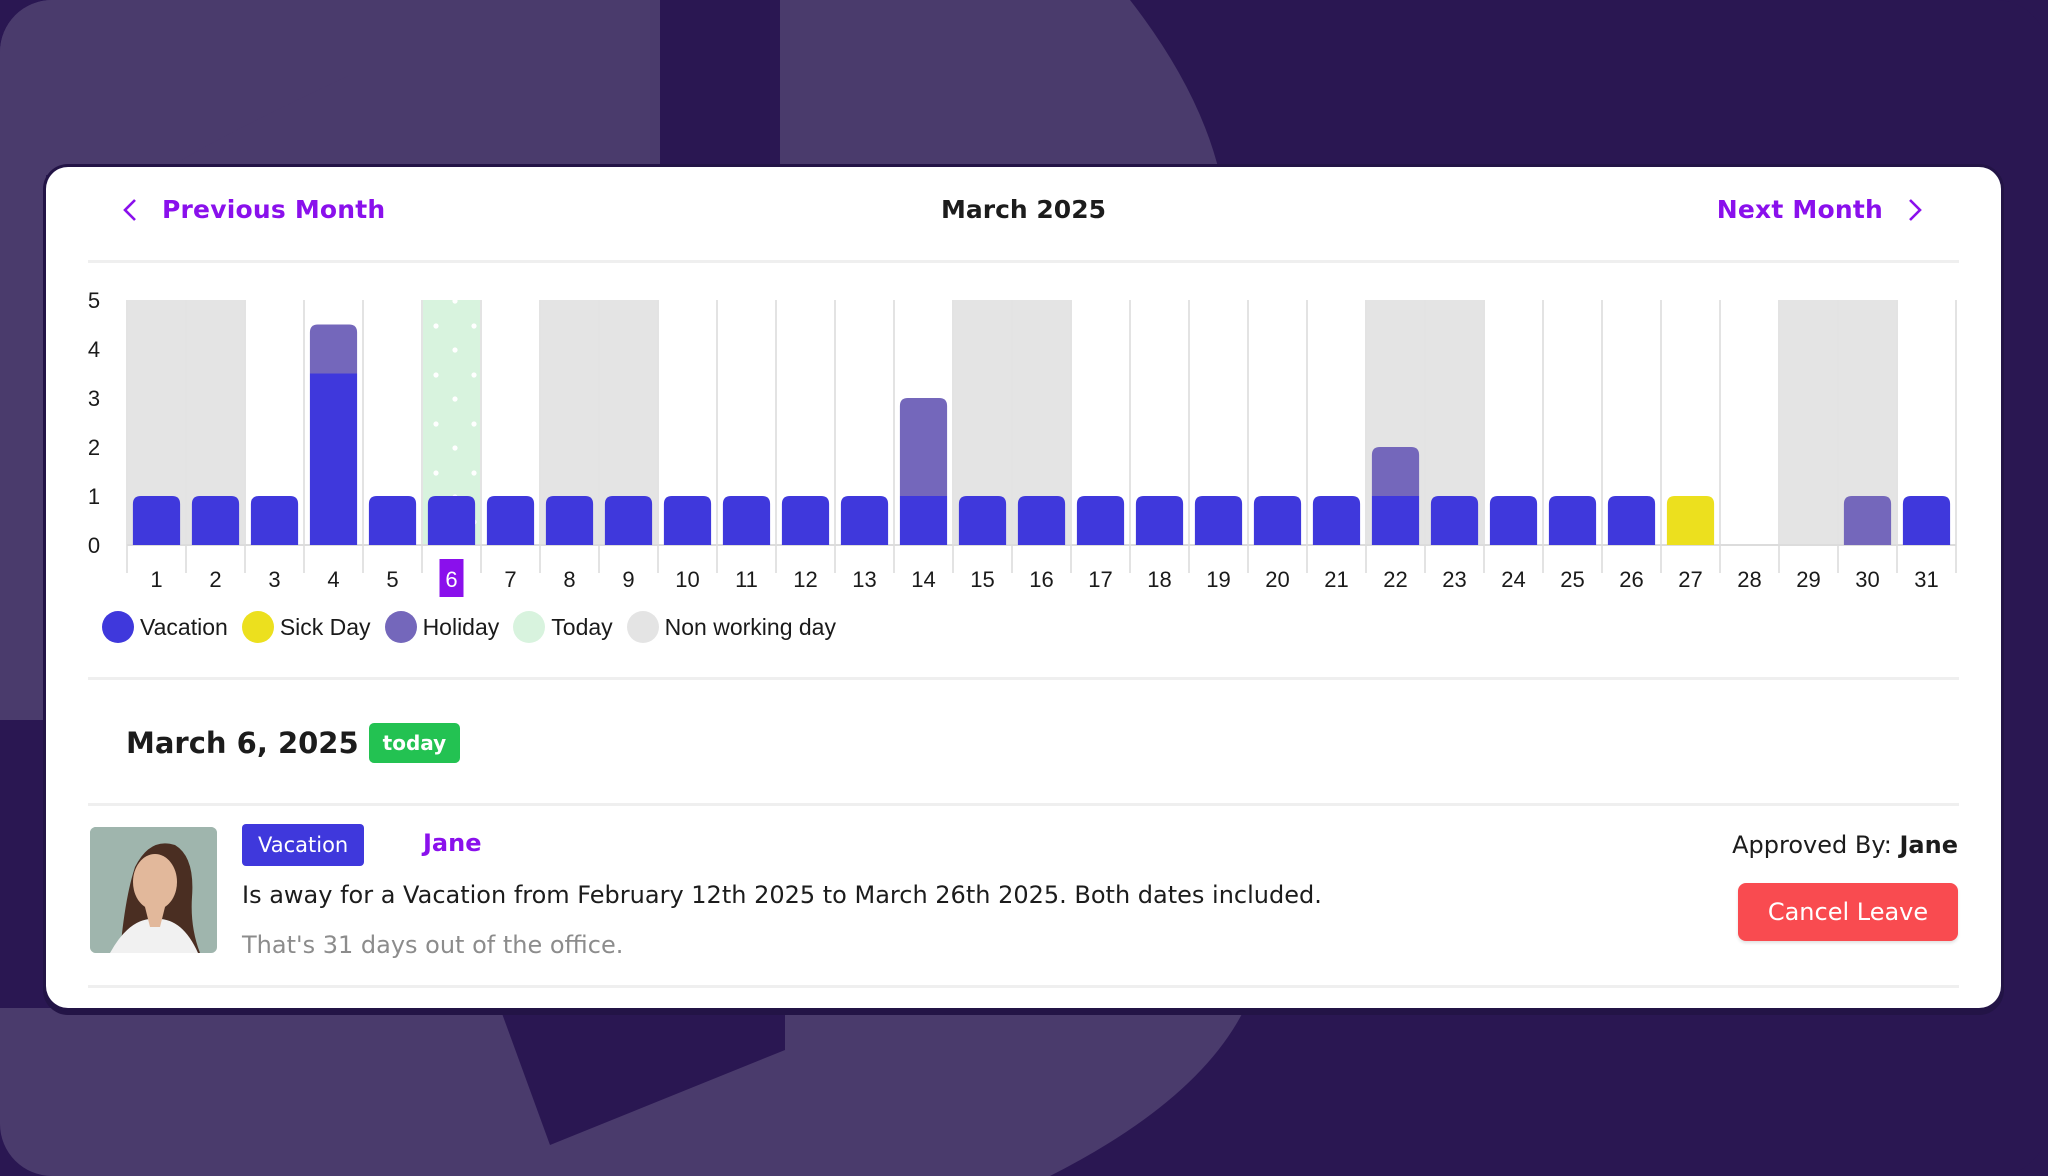  What do you see at coordinates (1023, 678) in the screenshot?
I see `chart-divider` at bounding box center [1023, 678].